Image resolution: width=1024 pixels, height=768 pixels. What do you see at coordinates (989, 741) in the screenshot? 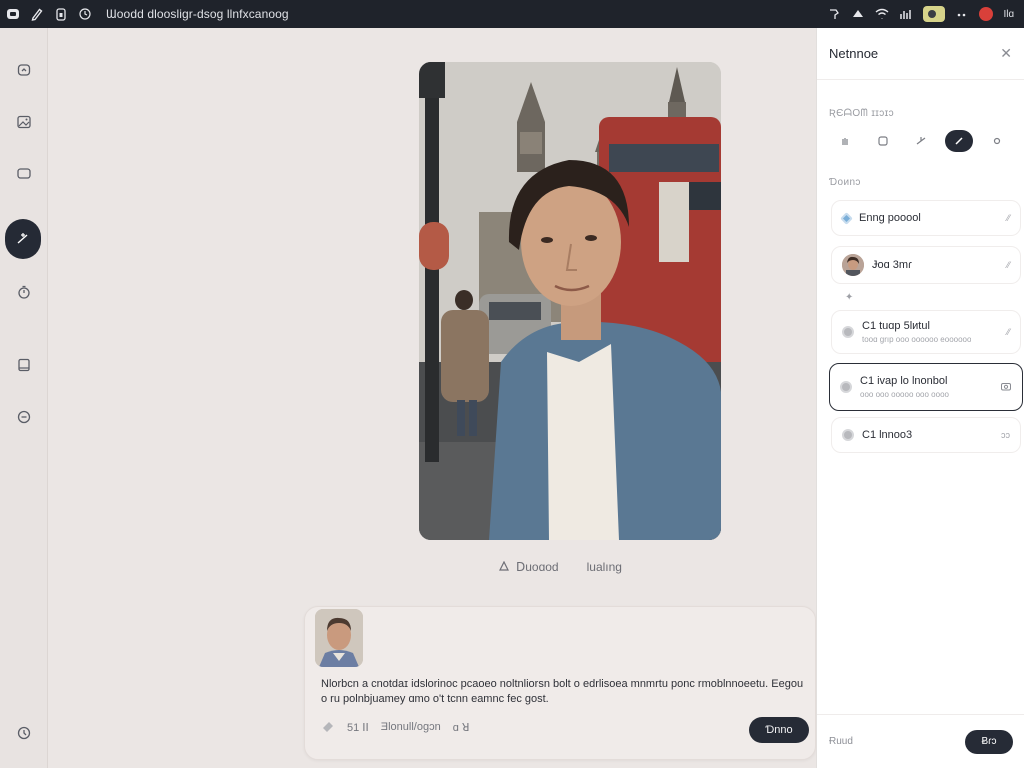
I see `apply-button: Ƀɾɔ` at bounding box center [989, 741].